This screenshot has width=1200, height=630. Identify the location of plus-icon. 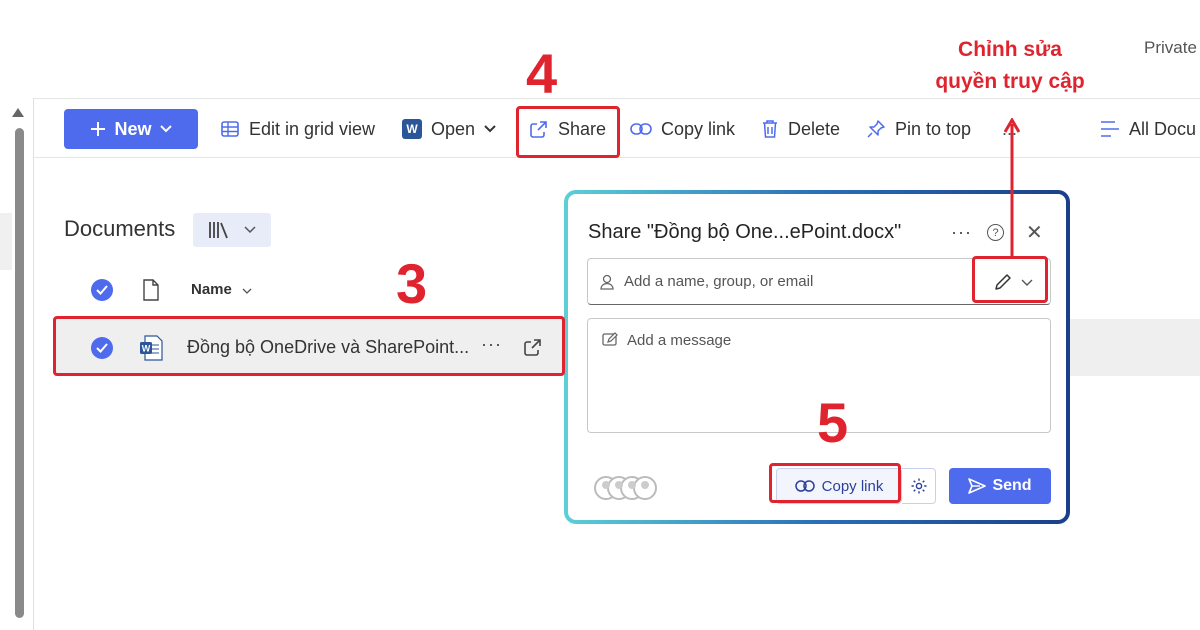
(98, 129).